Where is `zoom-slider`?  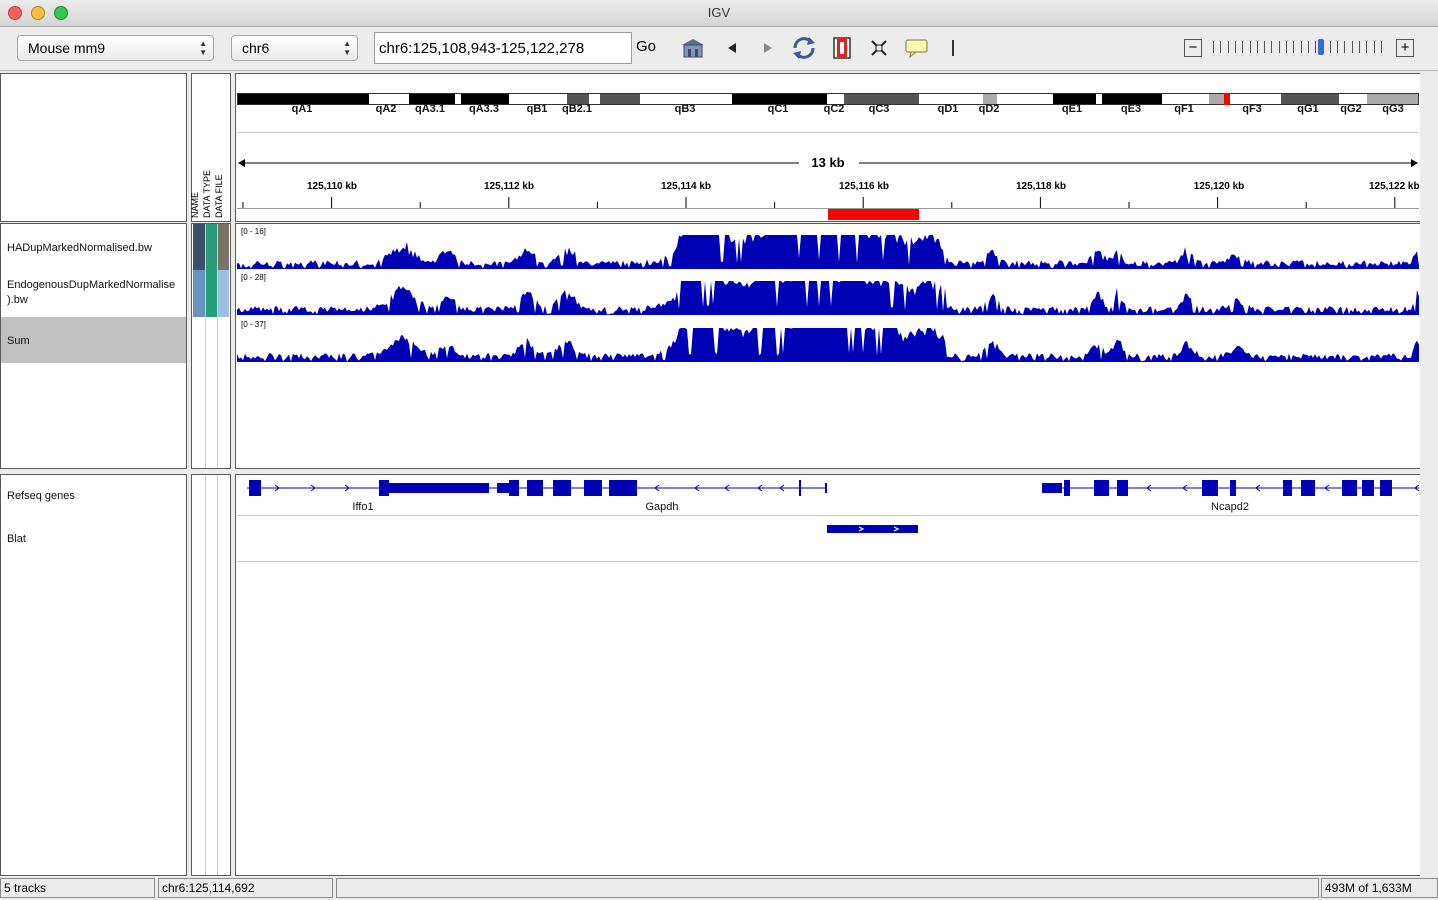
zoom-slider is located at coordinates (1299, 47).